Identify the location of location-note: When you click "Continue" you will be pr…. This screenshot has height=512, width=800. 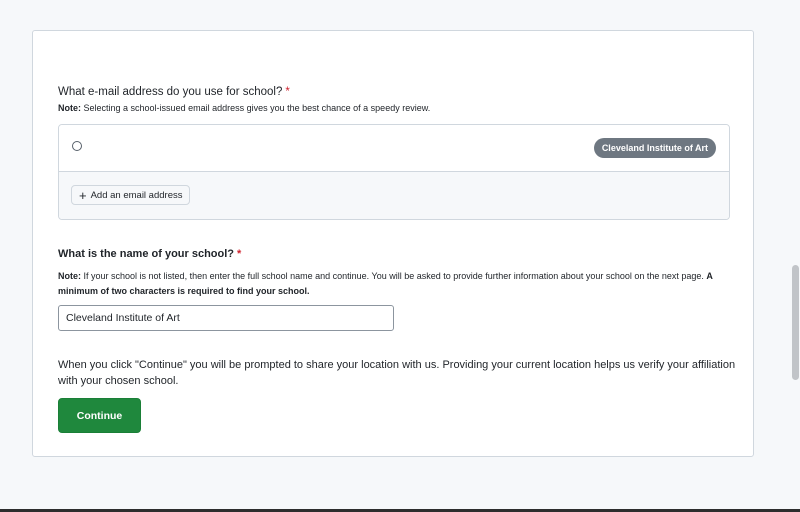
(397, 373).